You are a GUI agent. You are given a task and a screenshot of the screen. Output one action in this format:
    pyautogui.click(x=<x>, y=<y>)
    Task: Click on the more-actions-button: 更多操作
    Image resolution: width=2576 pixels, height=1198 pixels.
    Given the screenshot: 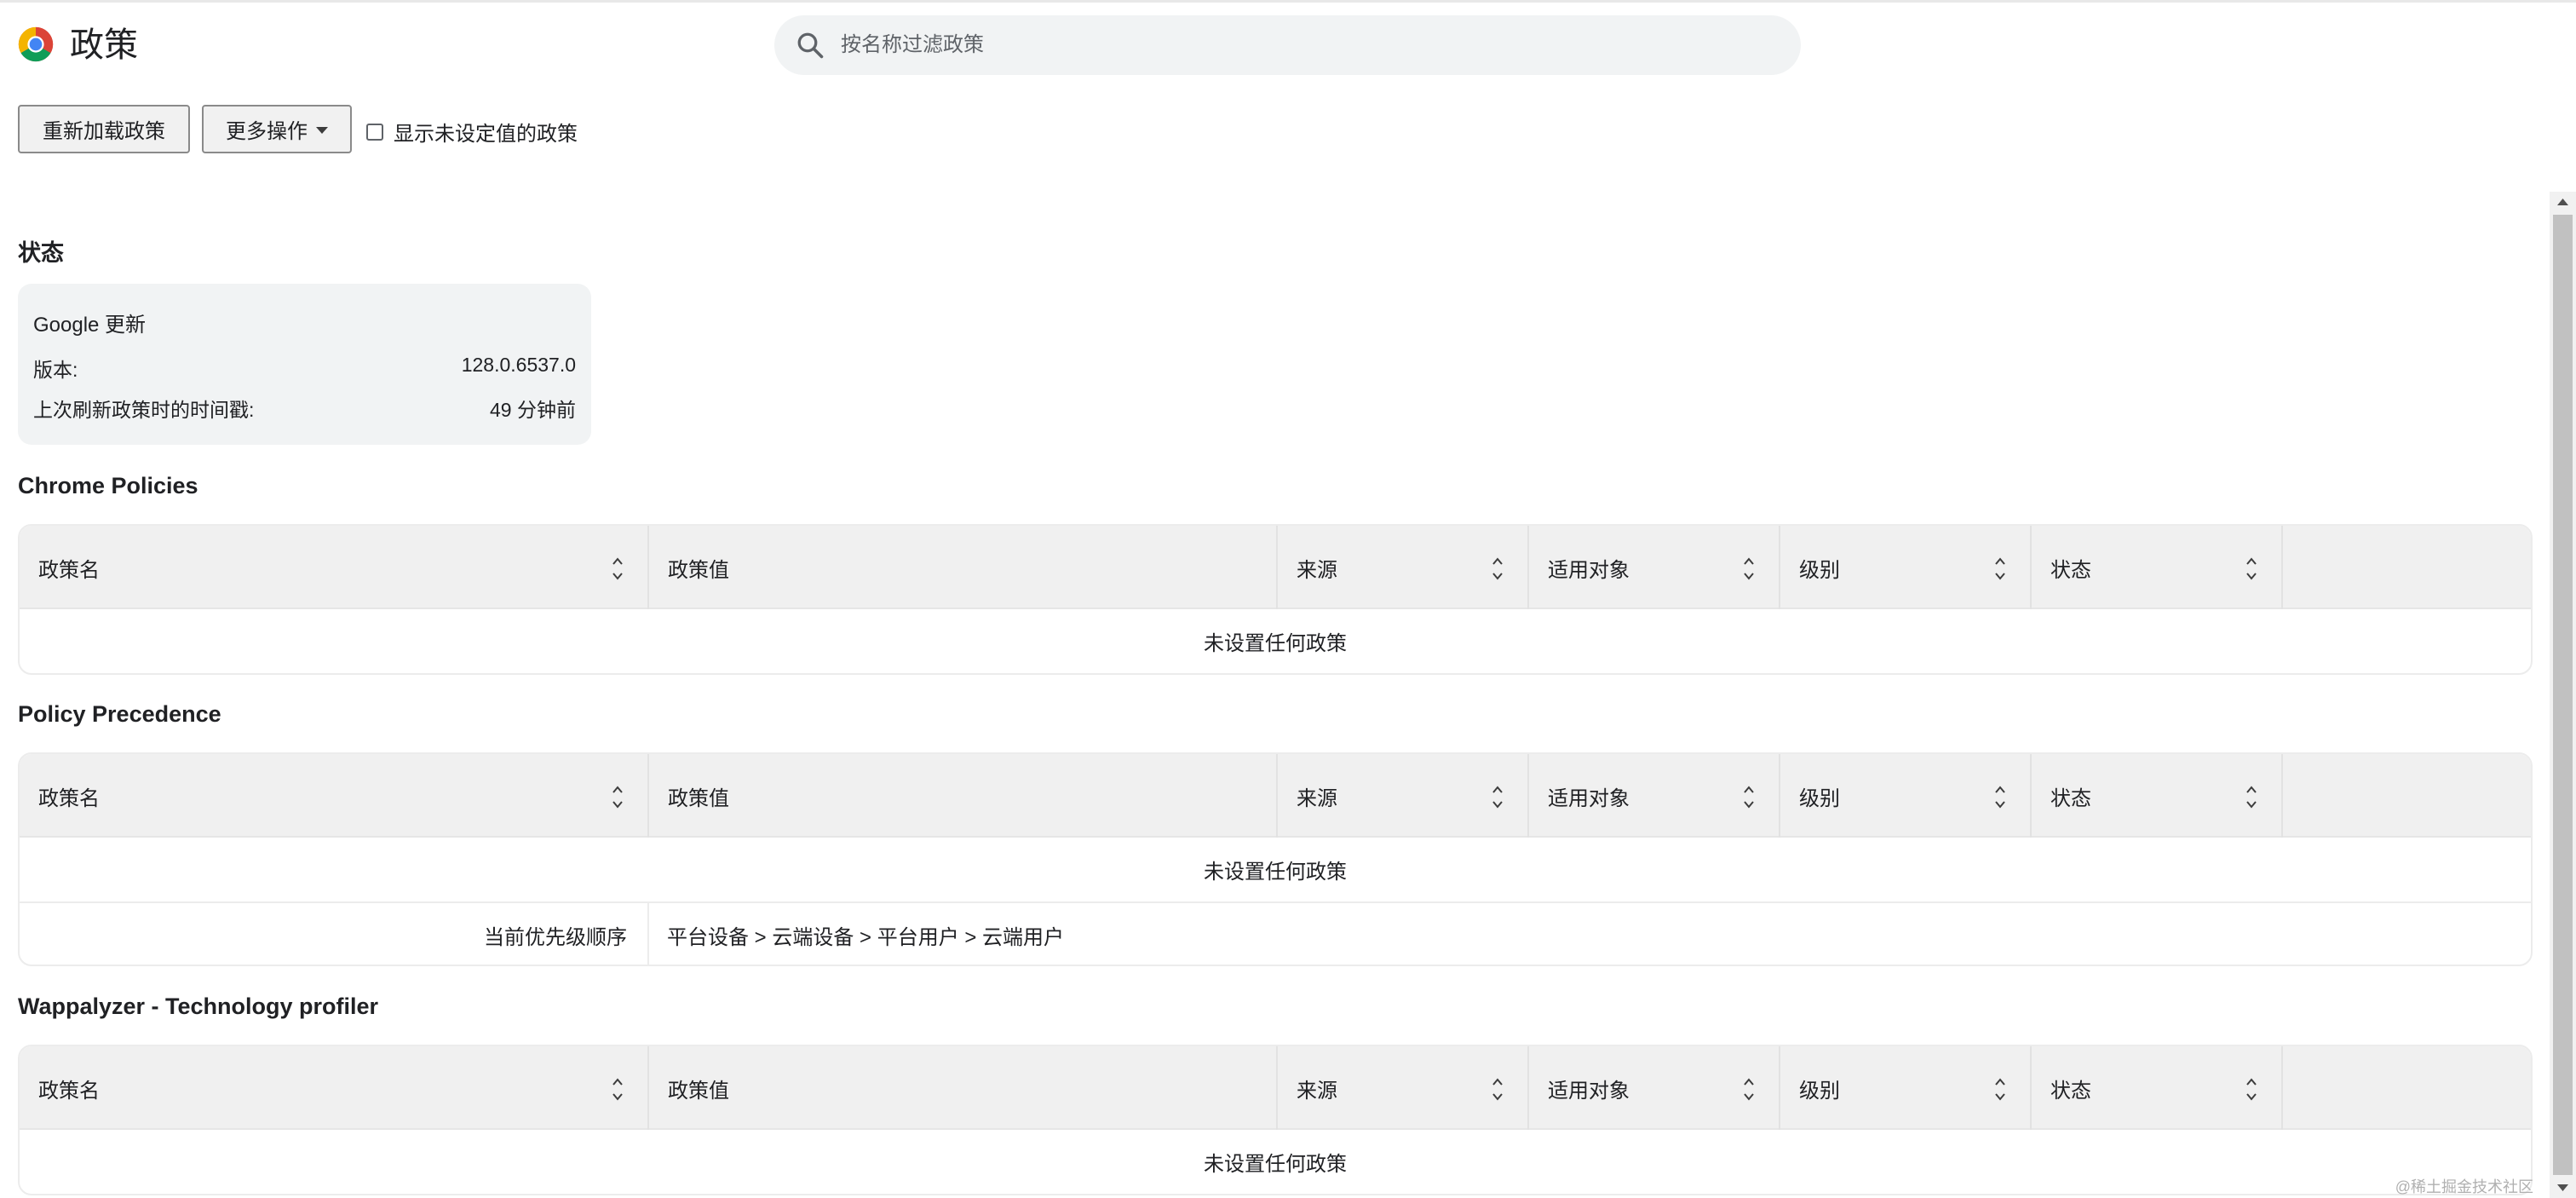 What is the action you would take?
    pyautogui.click(x=277, y=129)
    